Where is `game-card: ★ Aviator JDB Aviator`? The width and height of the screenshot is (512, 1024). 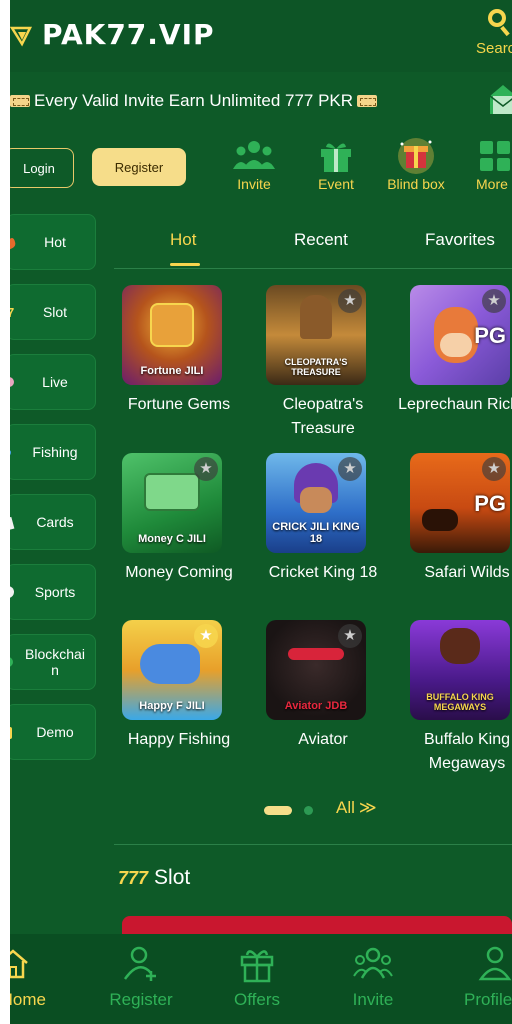
game-card: ★ Aviator JDB Aviator is located at coordinates (323, 700).